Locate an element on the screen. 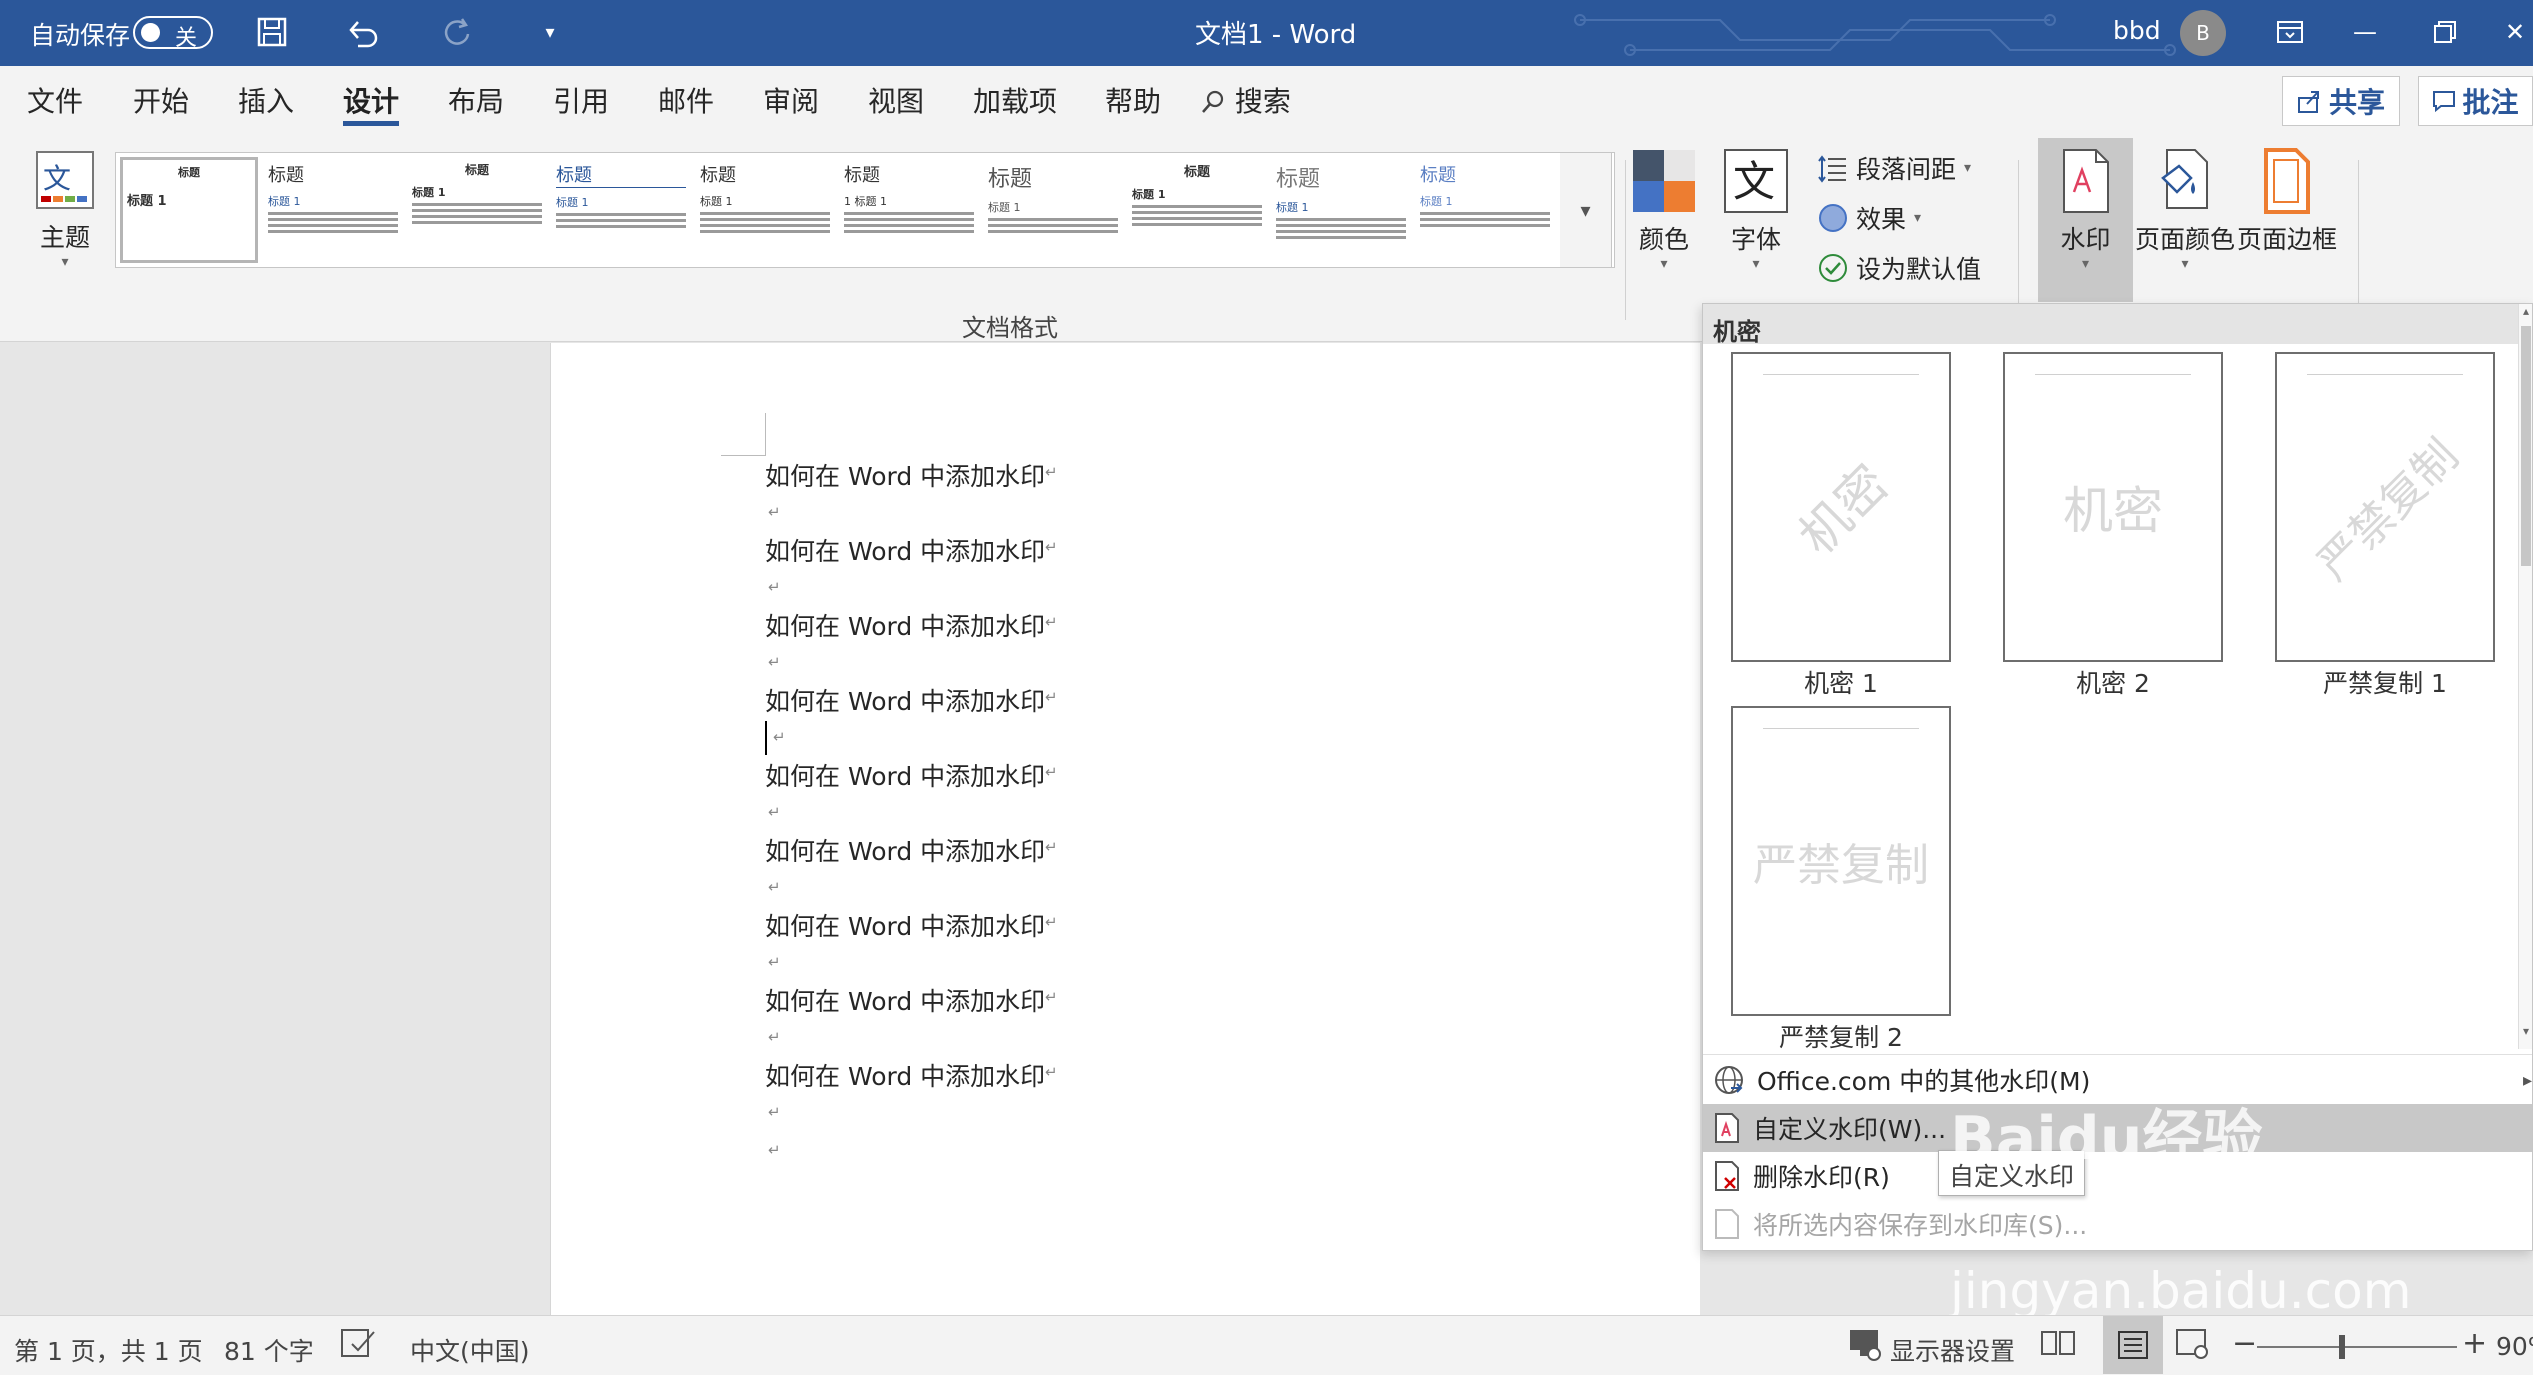 The image size is (2533, 1375). title-bar: 自动保存 关 ▾ 文档1 - Word bbd B — ✕ is located at coordinates (1266, 33).